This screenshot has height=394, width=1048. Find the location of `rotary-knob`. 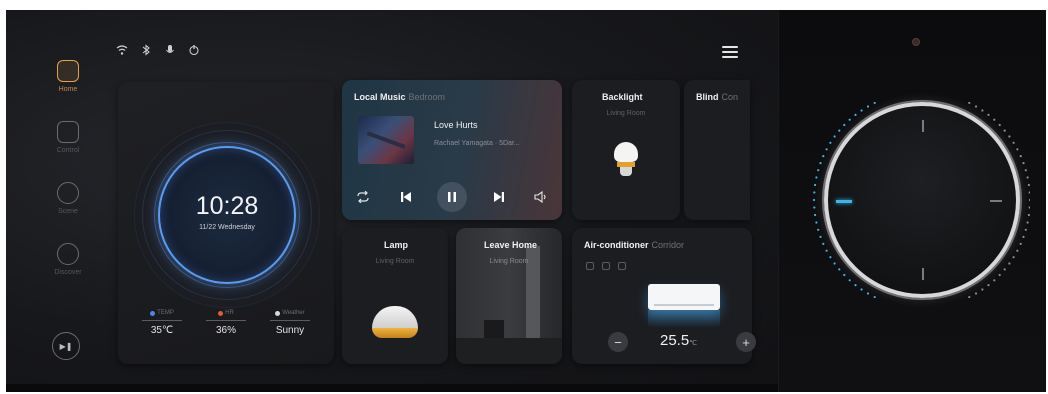

rotary-knob is located at coordinates (922, 200).